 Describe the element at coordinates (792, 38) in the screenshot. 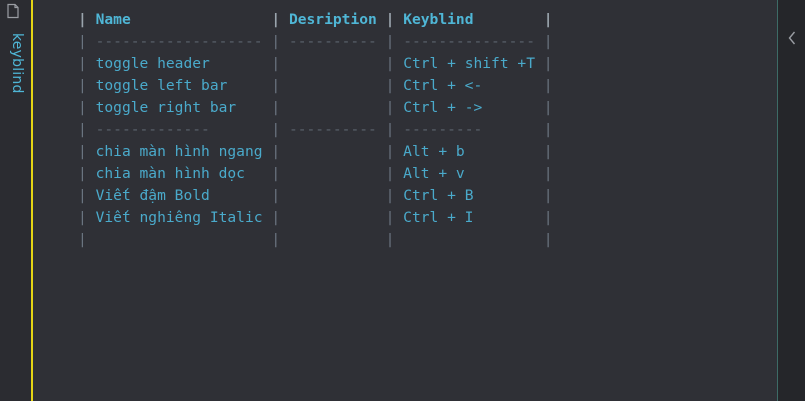

I see `chevron-left-icon` at that location.